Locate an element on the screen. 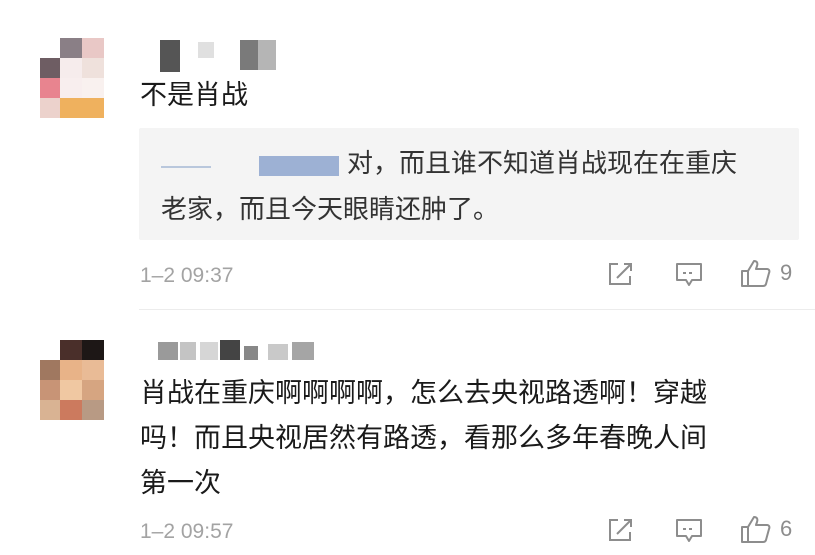  like-button: 6 is located at coordinates (766, 529).